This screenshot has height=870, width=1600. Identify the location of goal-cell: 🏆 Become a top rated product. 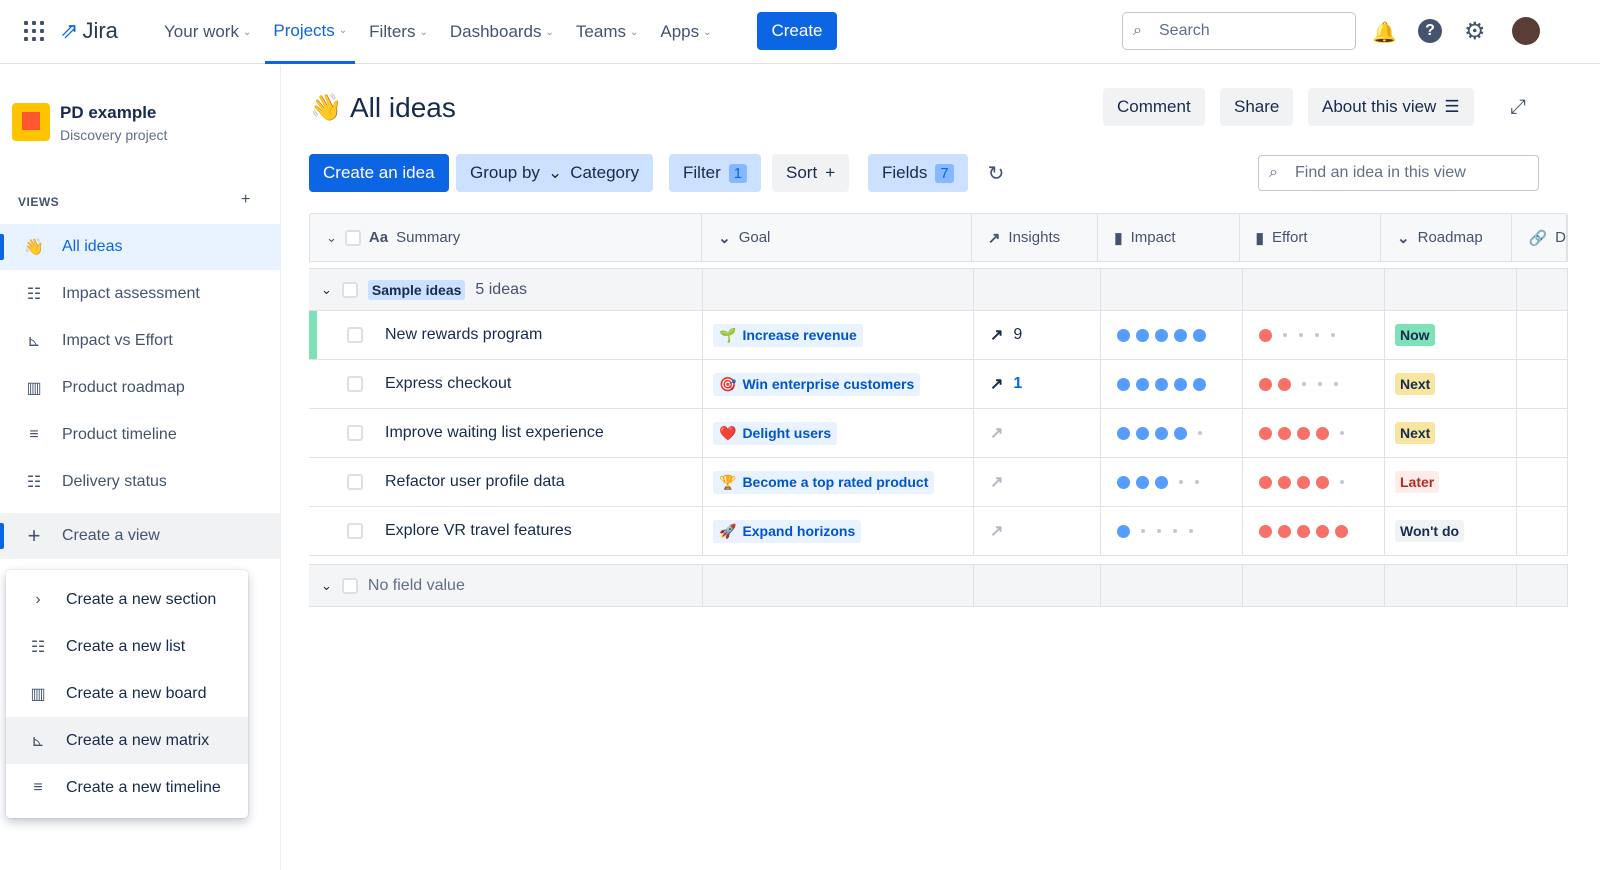
(838, 482).